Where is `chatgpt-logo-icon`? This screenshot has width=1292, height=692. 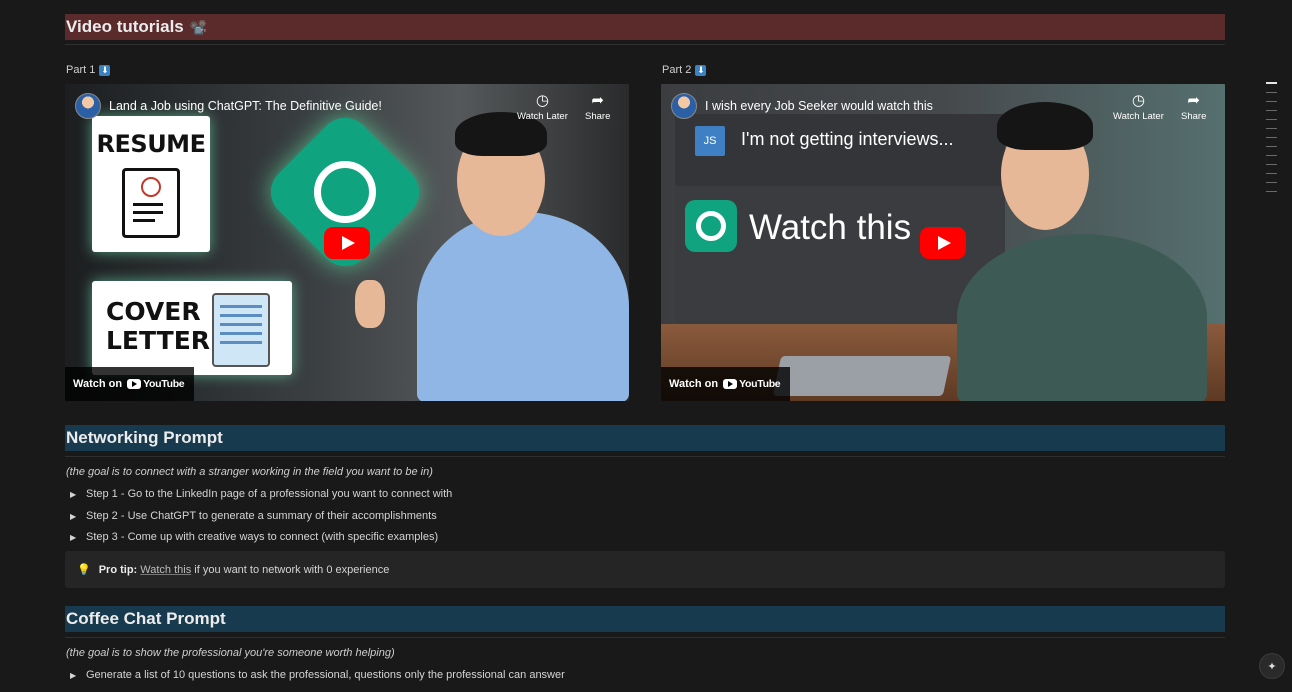 chatgpt-logo-icon is located at coordinates (711, 226).